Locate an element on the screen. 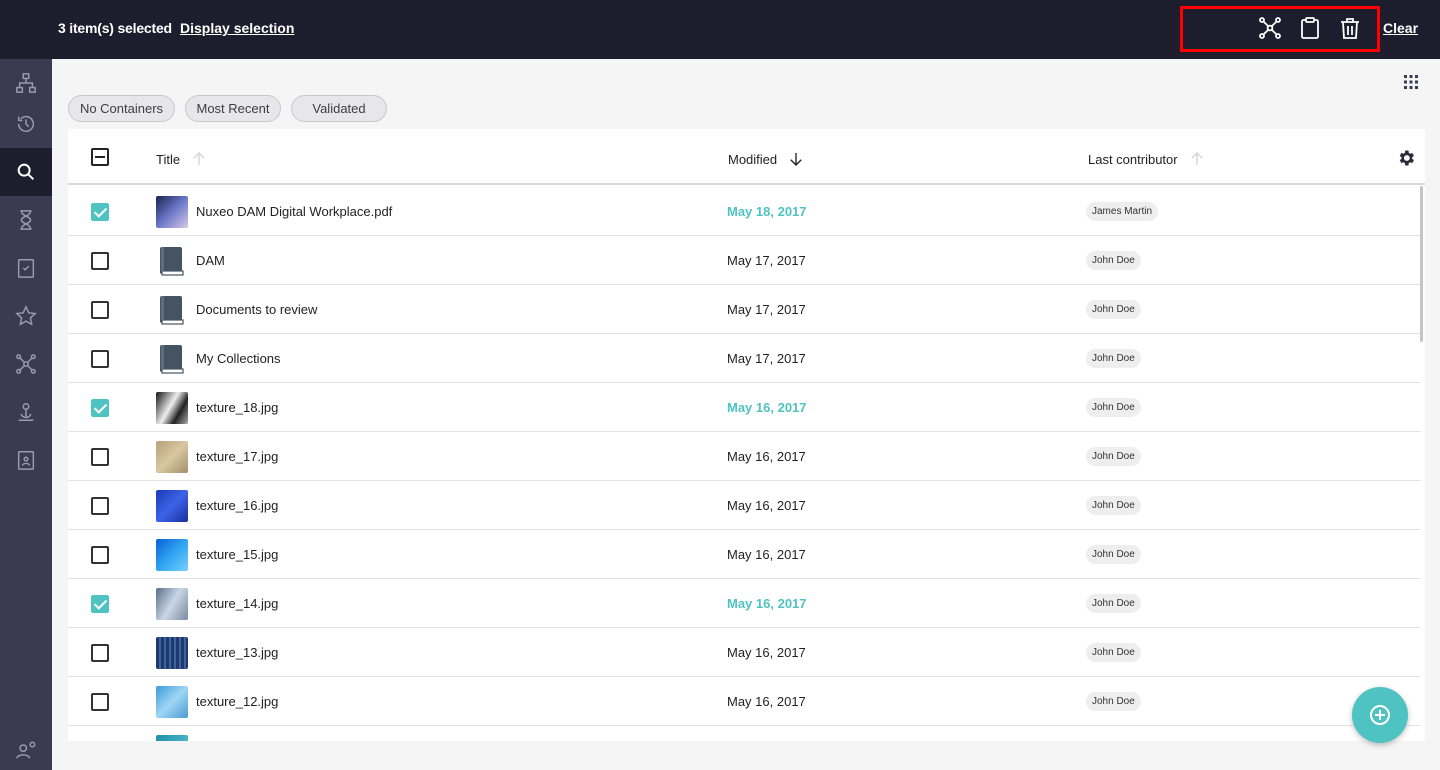  left-sidebar is located at coordinates (26, 414).